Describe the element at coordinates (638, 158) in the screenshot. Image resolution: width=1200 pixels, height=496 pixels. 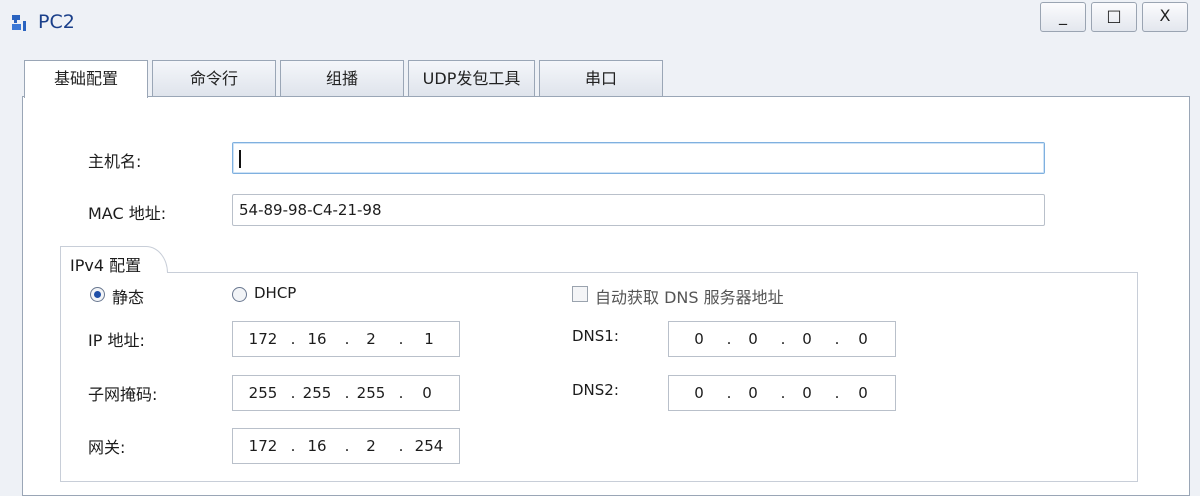
I see `hostname-input` at that location.